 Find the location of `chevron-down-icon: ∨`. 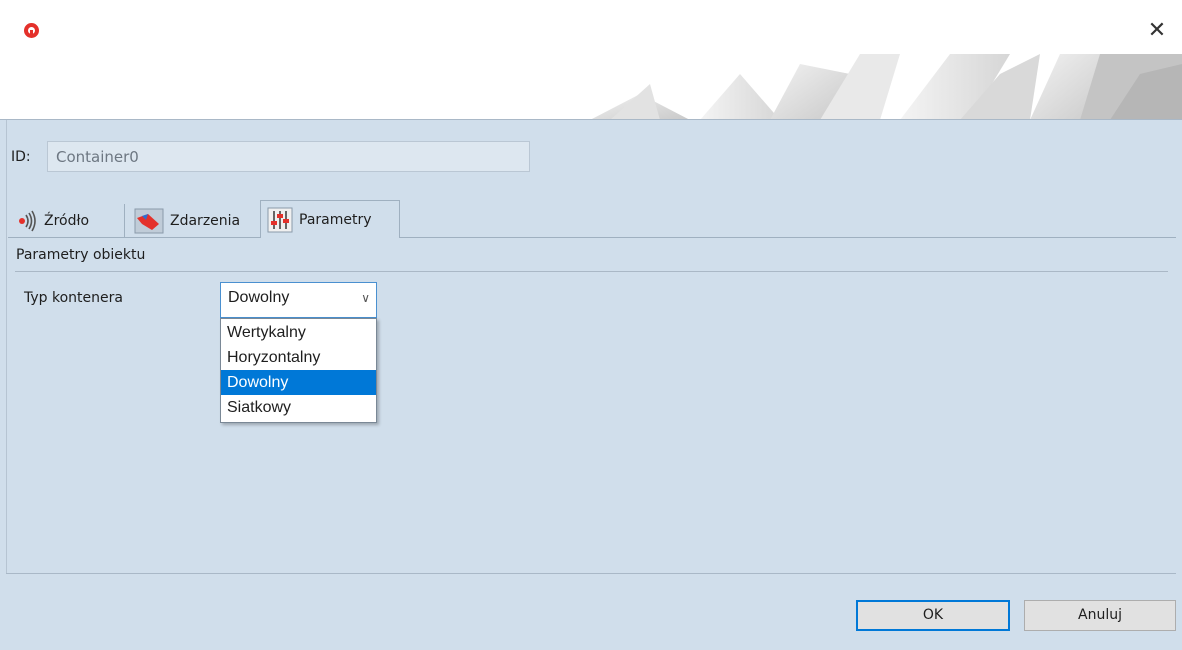

chevron-down-icon: ∨ is located at coordinates (365, 298).